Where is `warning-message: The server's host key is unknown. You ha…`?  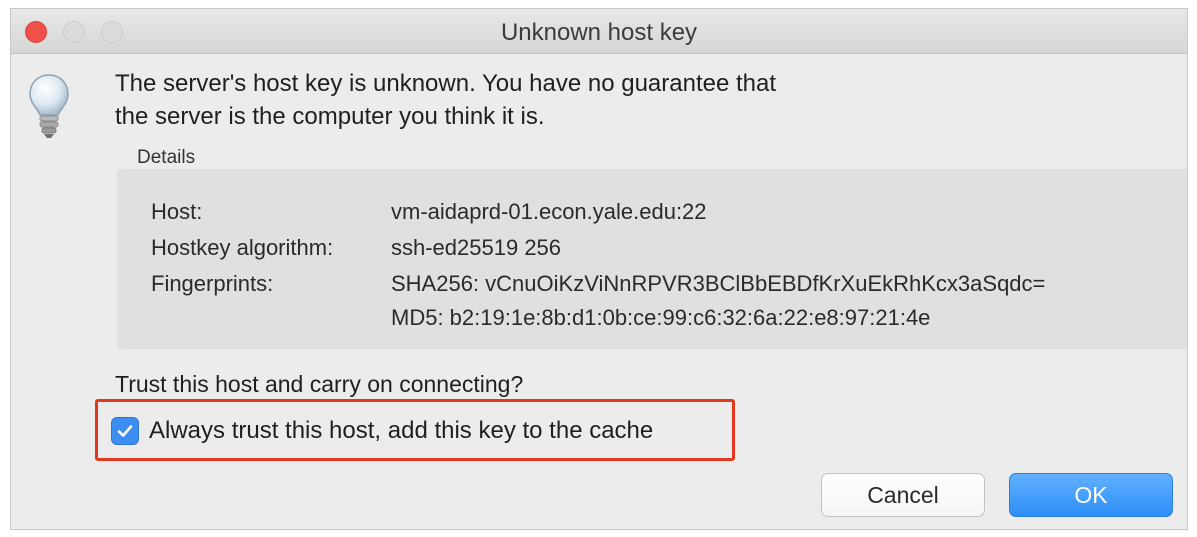 warning-message: The server's host key is unknown. You ha… is located at coordinates (445, 100).